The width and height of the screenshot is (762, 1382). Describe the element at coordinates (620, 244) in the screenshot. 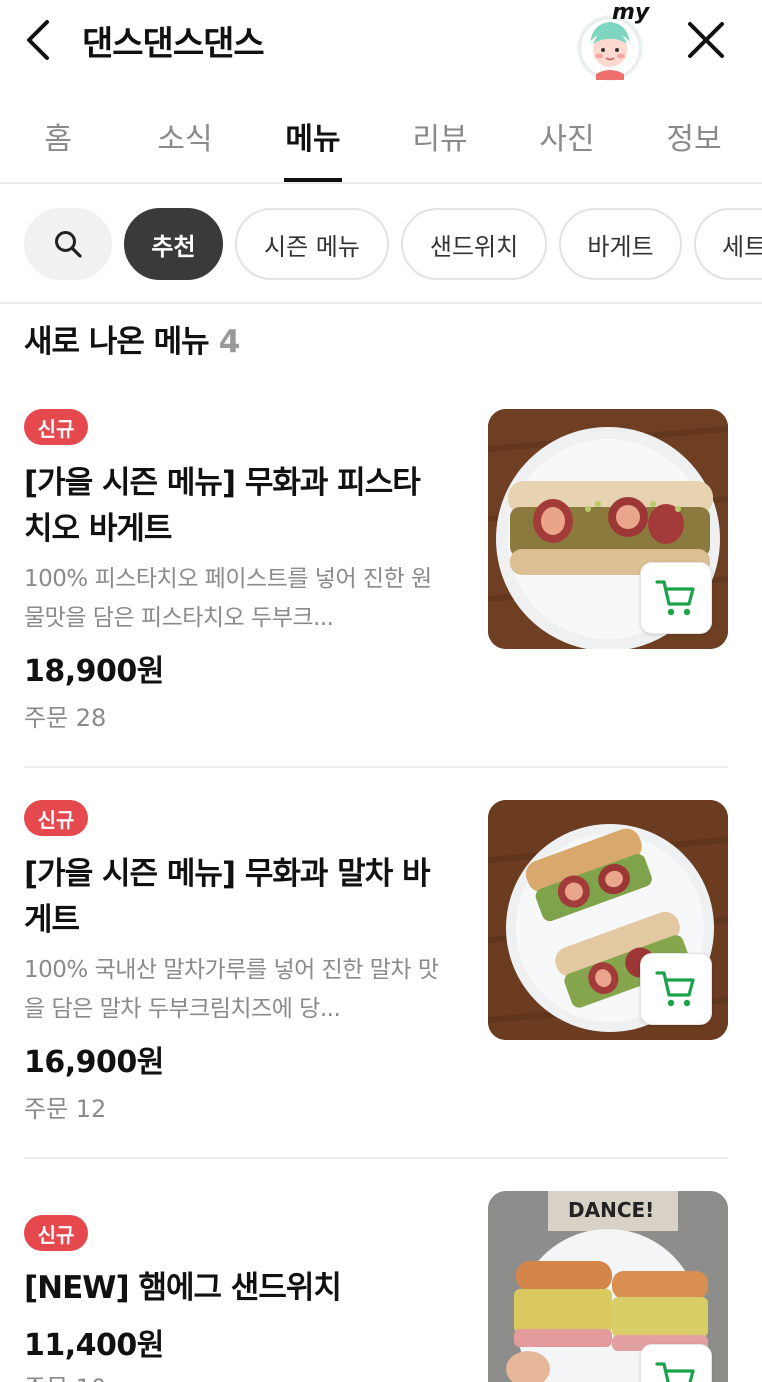

I see `chip-baguette: 바게트` at that location.